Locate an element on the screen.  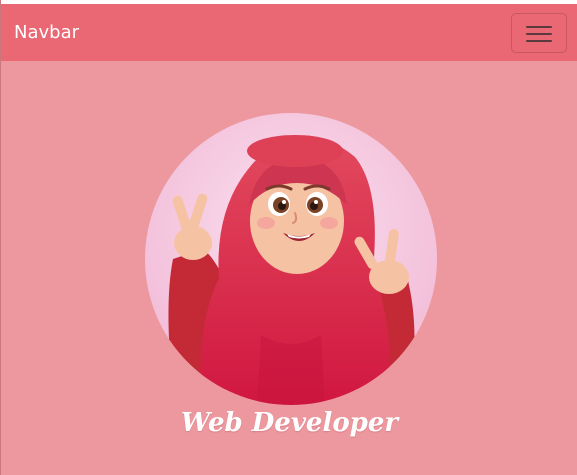
role-caption: Web Developer is located at coordinates (289, 423).